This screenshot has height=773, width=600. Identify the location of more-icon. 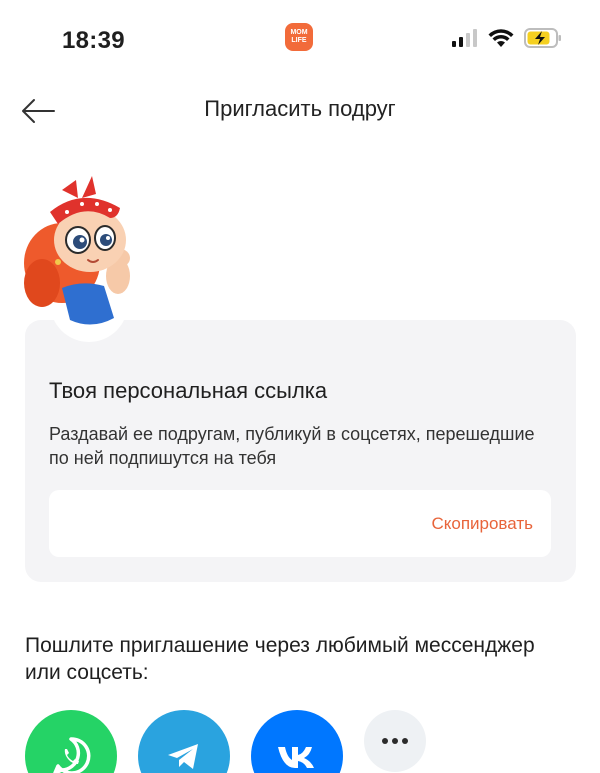
(395, 741).